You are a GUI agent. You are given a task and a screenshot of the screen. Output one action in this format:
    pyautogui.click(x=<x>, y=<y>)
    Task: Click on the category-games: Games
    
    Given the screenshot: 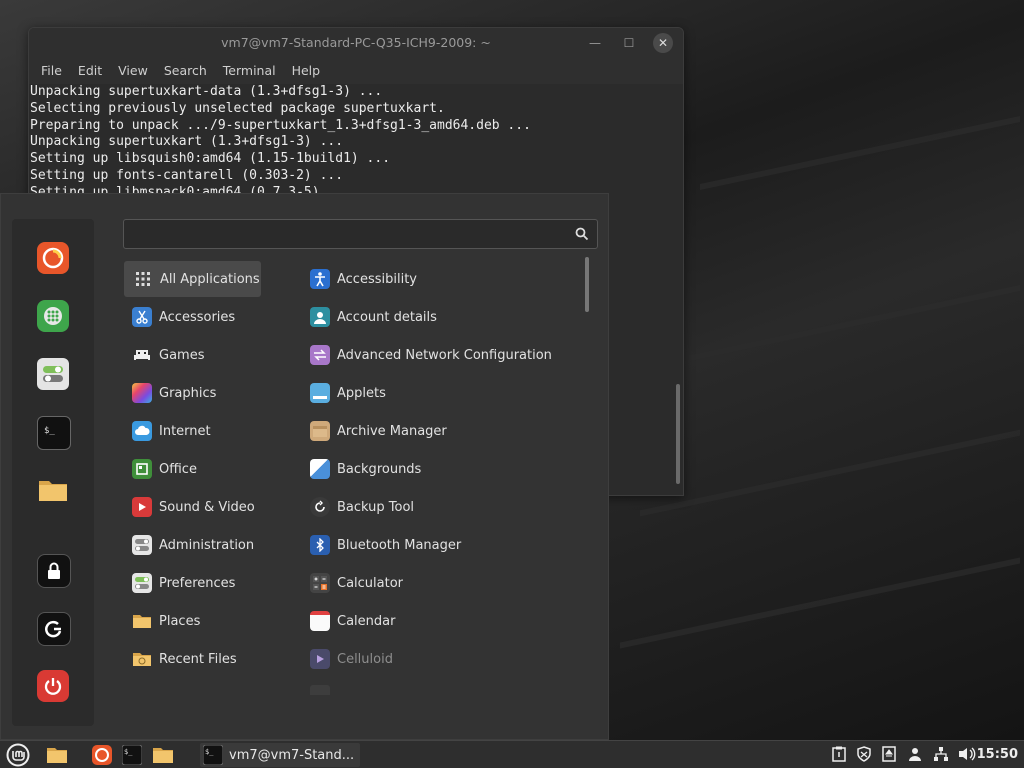 What is the action you would take?
    pyautogui.click(x=168, y=355)
    